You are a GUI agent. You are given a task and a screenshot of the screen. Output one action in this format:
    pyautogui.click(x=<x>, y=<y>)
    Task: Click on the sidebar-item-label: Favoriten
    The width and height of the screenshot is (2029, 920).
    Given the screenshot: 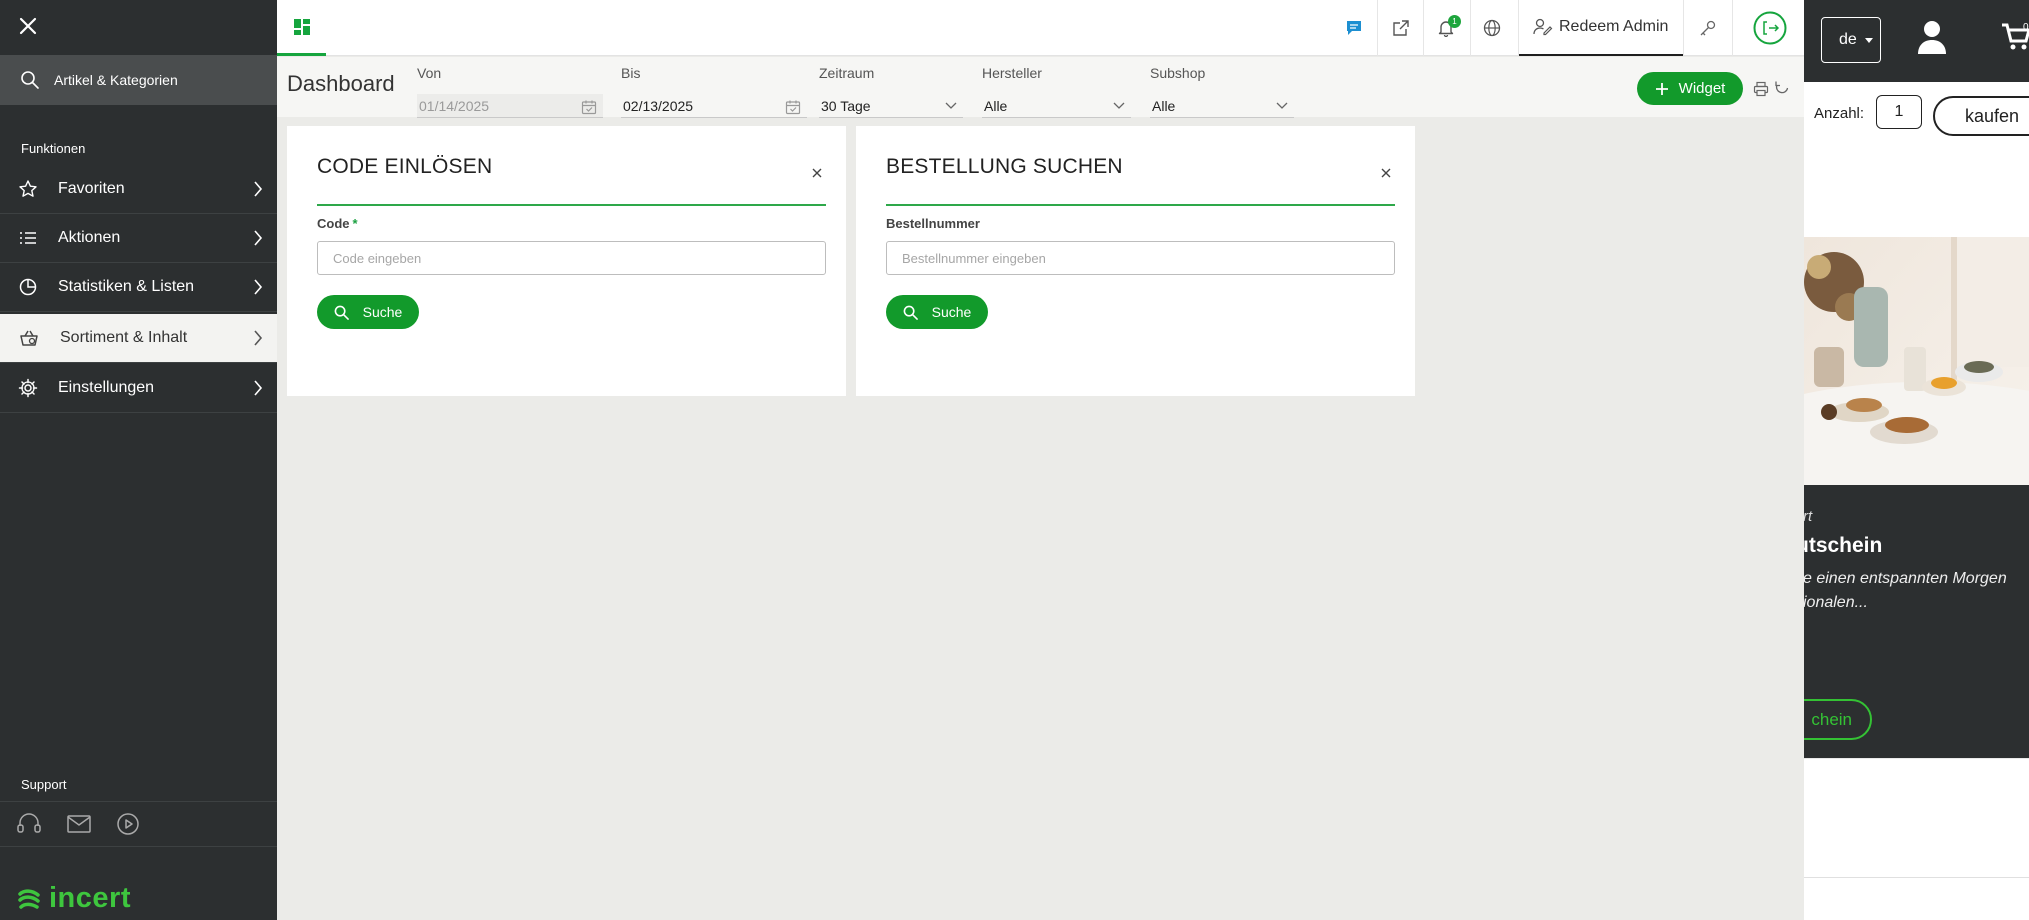 What is the action you would take?
    pyautogui.click(x=91, y=188)
    